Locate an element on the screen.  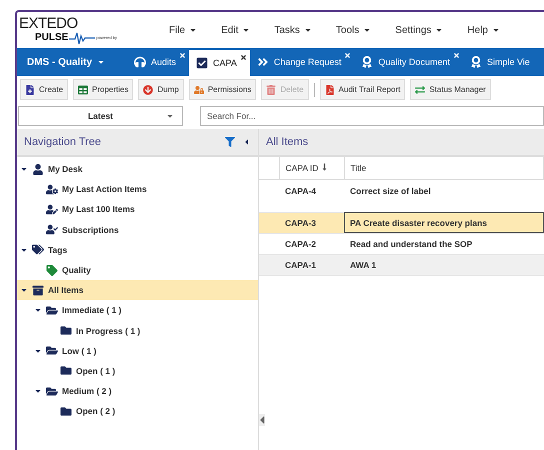
sort-arrow-icon is located at coordinates (324, 166).